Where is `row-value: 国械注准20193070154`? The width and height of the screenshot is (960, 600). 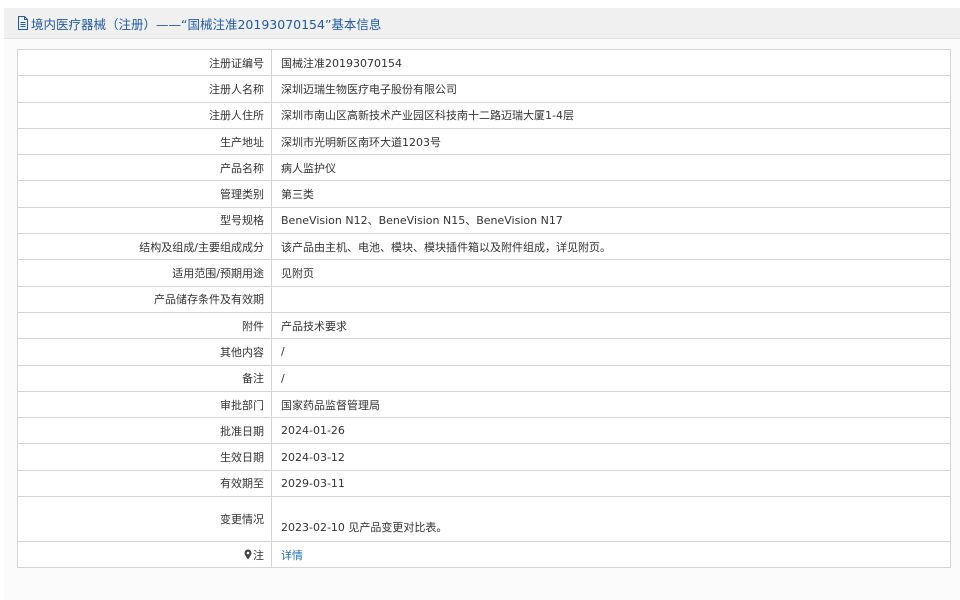 row-value: 国械注准20193070154 is located at coordinates (611, 62).